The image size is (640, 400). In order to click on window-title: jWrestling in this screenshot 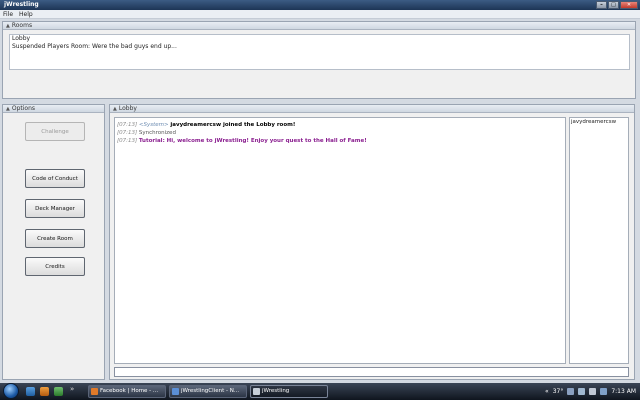, I will do `click(21, 4)`.